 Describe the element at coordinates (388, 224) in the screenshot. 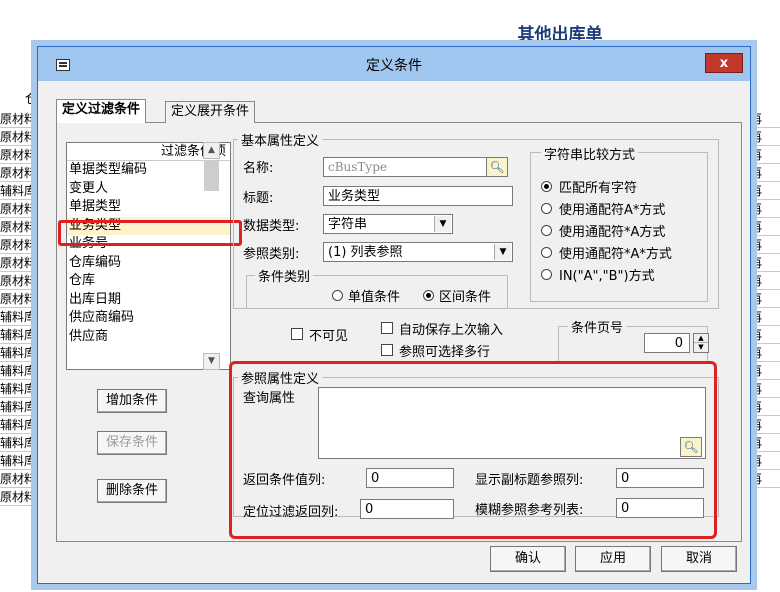

I see `data-type-select: 字符串 ▼` at that location.